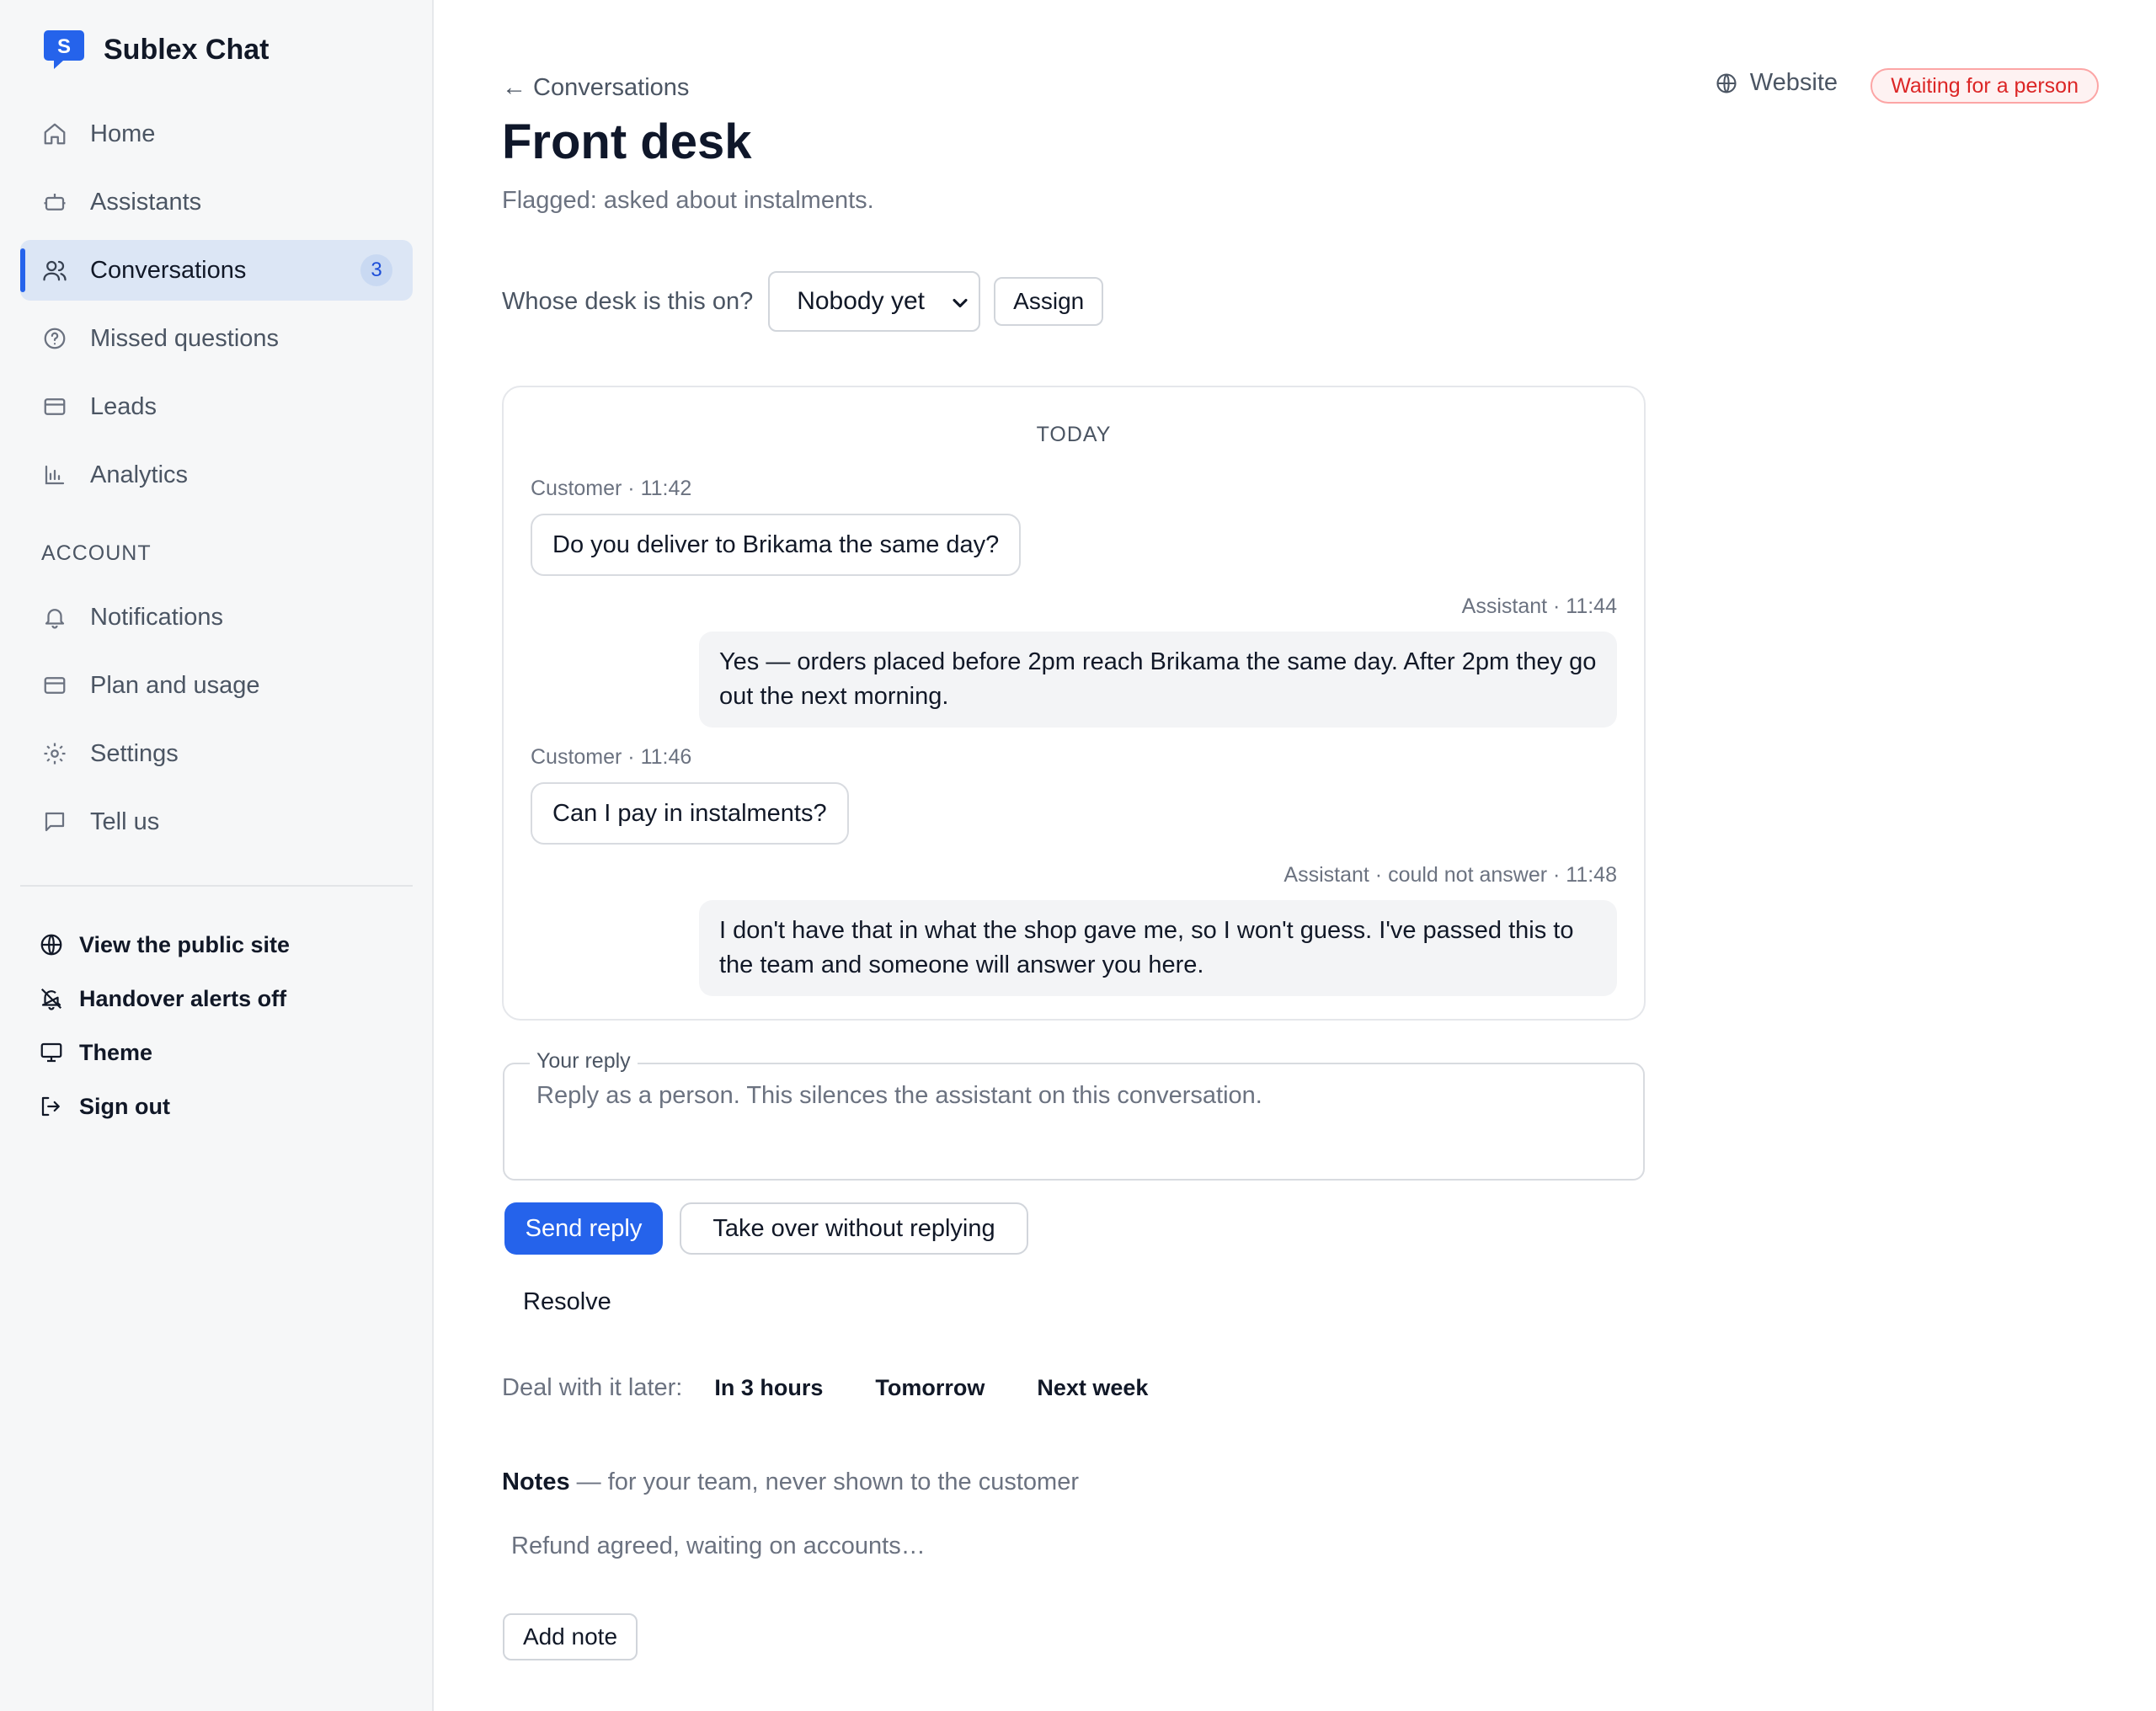 Image resolution: width=2156 pixels, height=1711 pixels. What do you see at coordinates (96, 553) in the screenshot?
I see `account-section-label: ACCOUNT` at bounding box center [96, 553].